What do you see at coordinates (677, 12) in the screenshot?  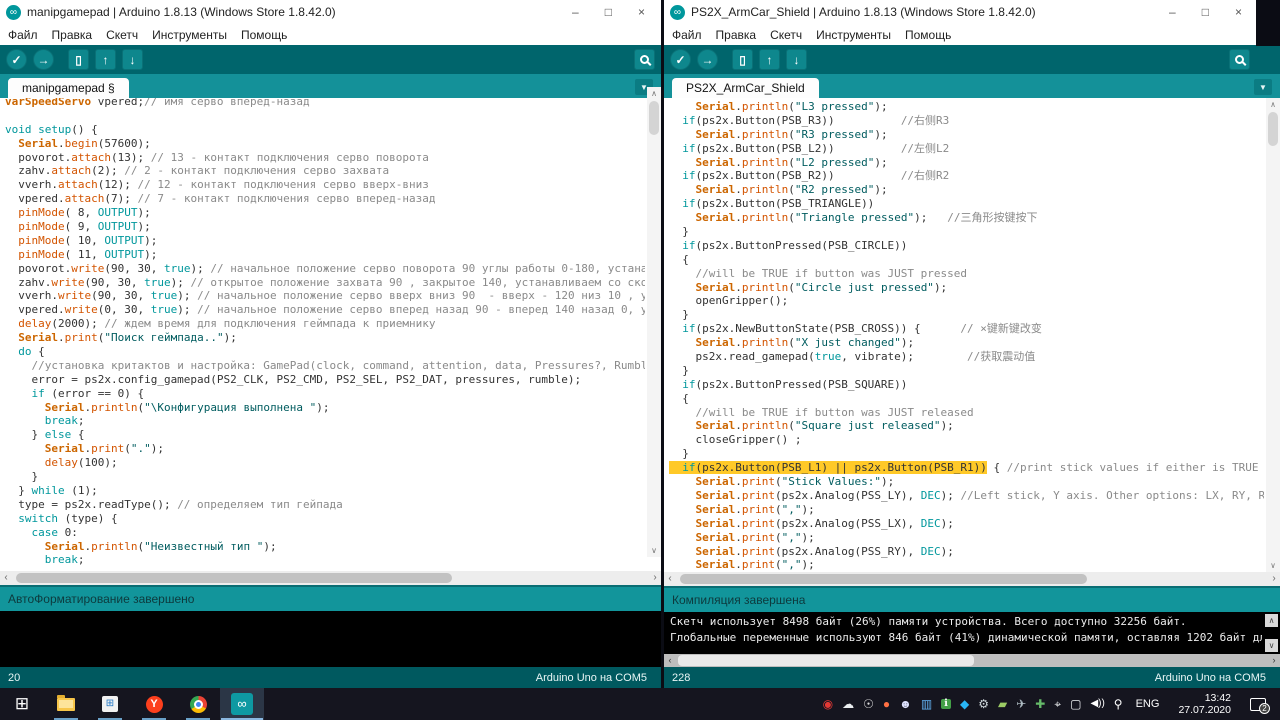 I see `arduino-app-icon: ∞` at bounding box center [677, 12].